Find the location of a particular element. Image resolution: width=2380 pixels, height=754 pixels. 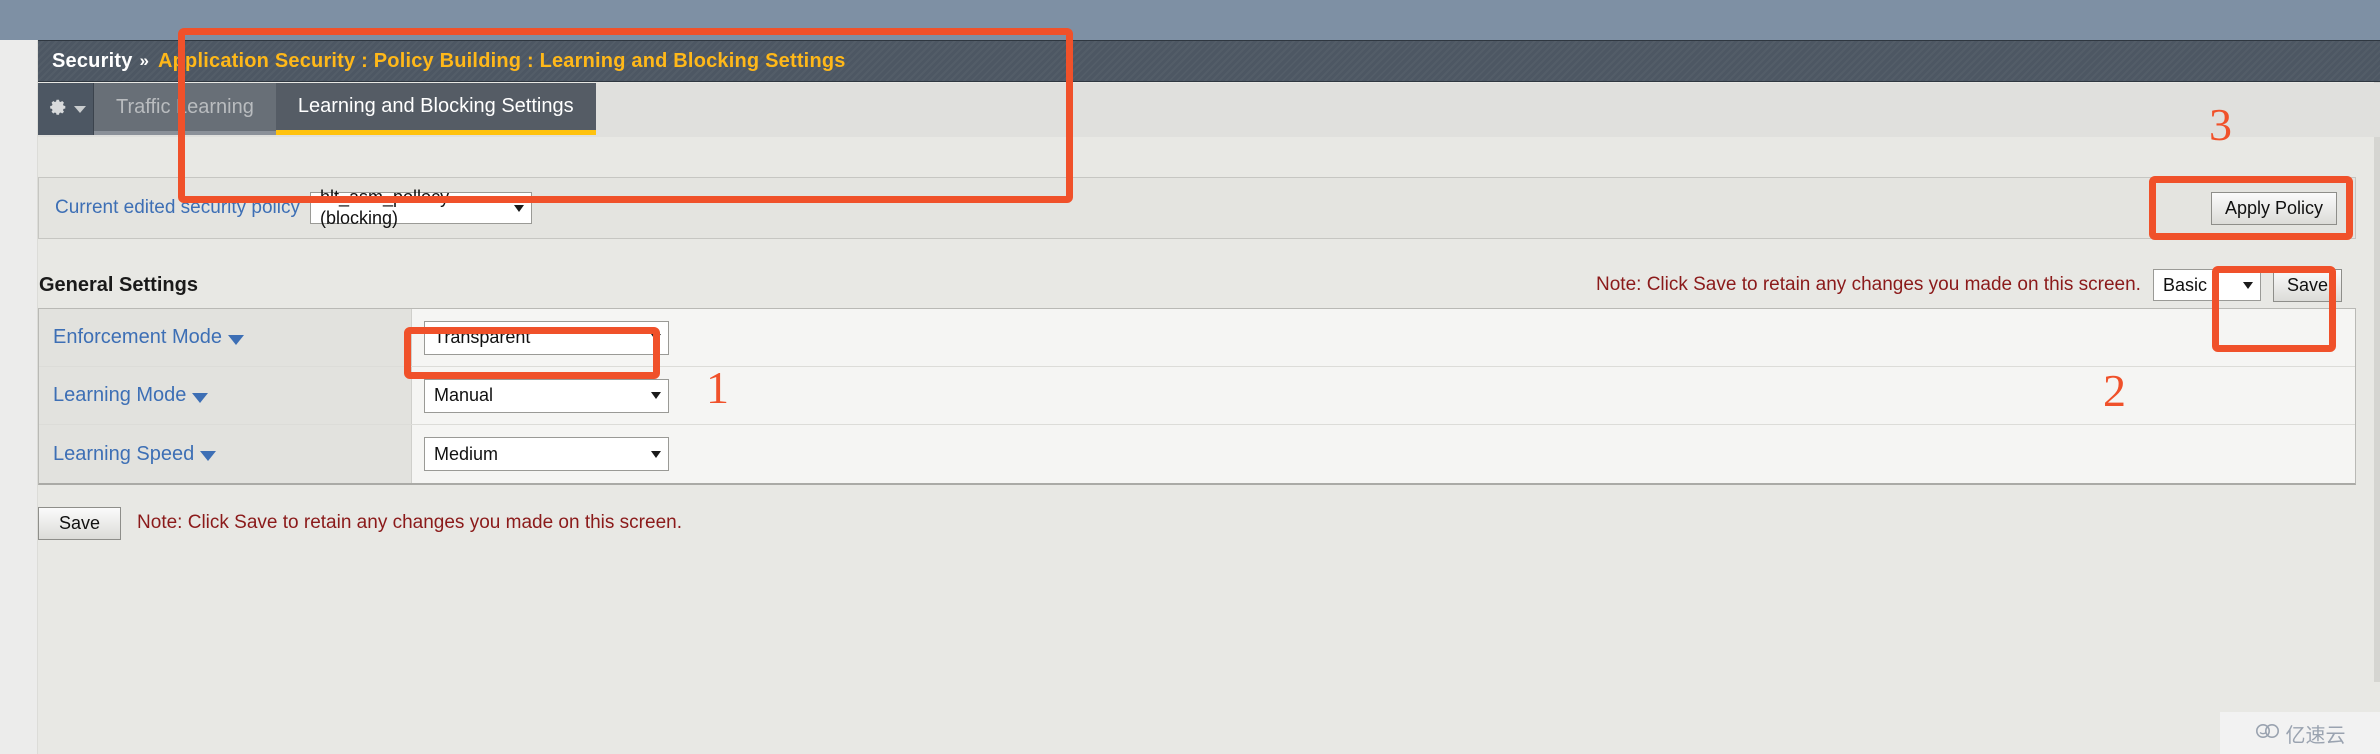

tab-traffic-learning-label: Traffic Learning is located at coordinates (185, 106).